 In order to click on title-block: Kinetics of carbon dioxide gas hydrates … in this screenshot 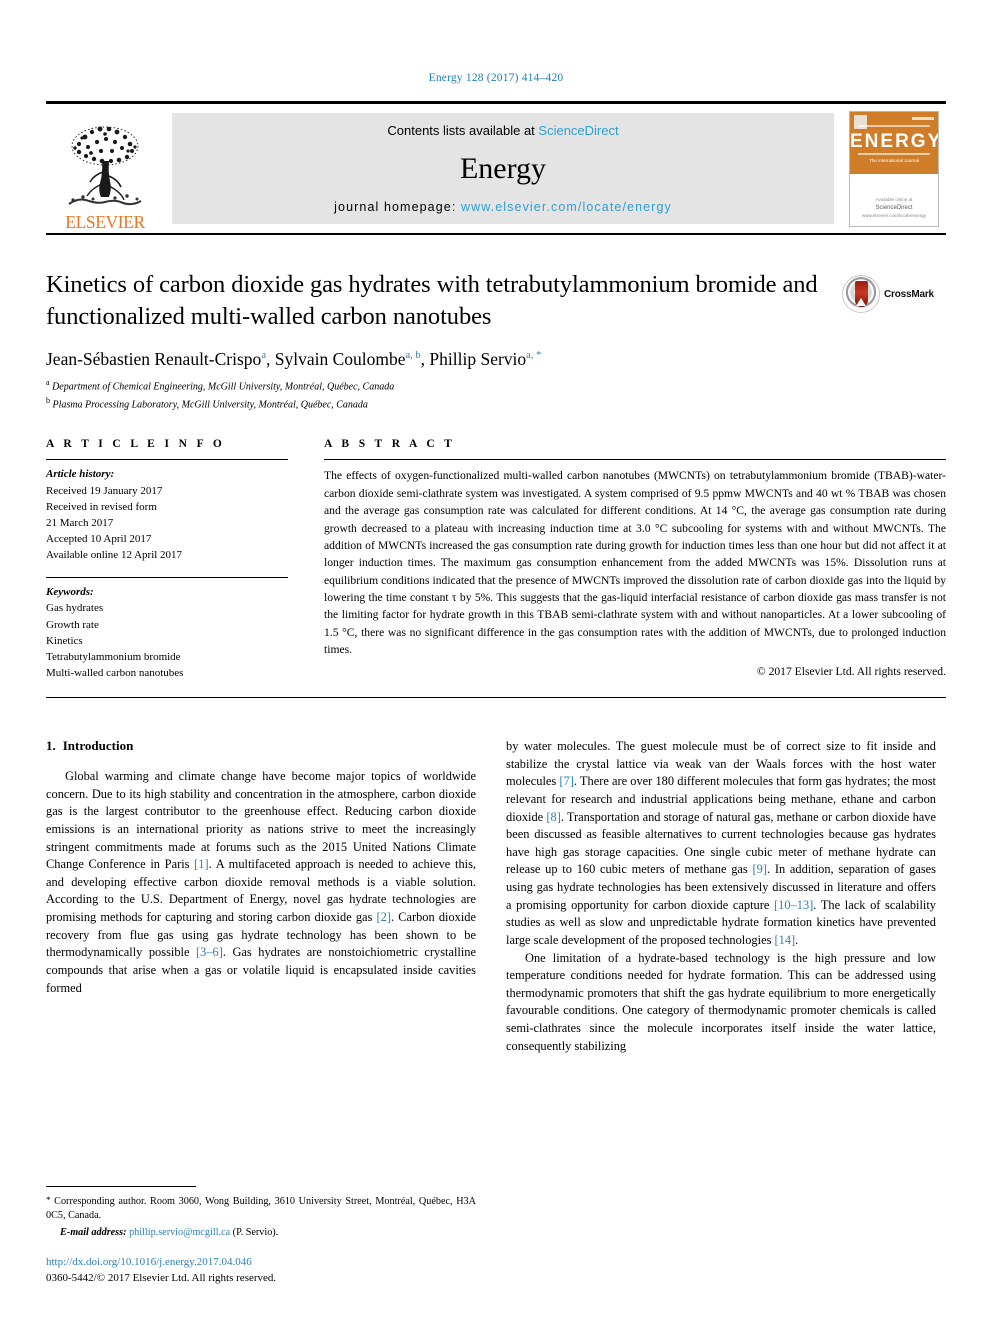, I will do `click(496, 340)`.